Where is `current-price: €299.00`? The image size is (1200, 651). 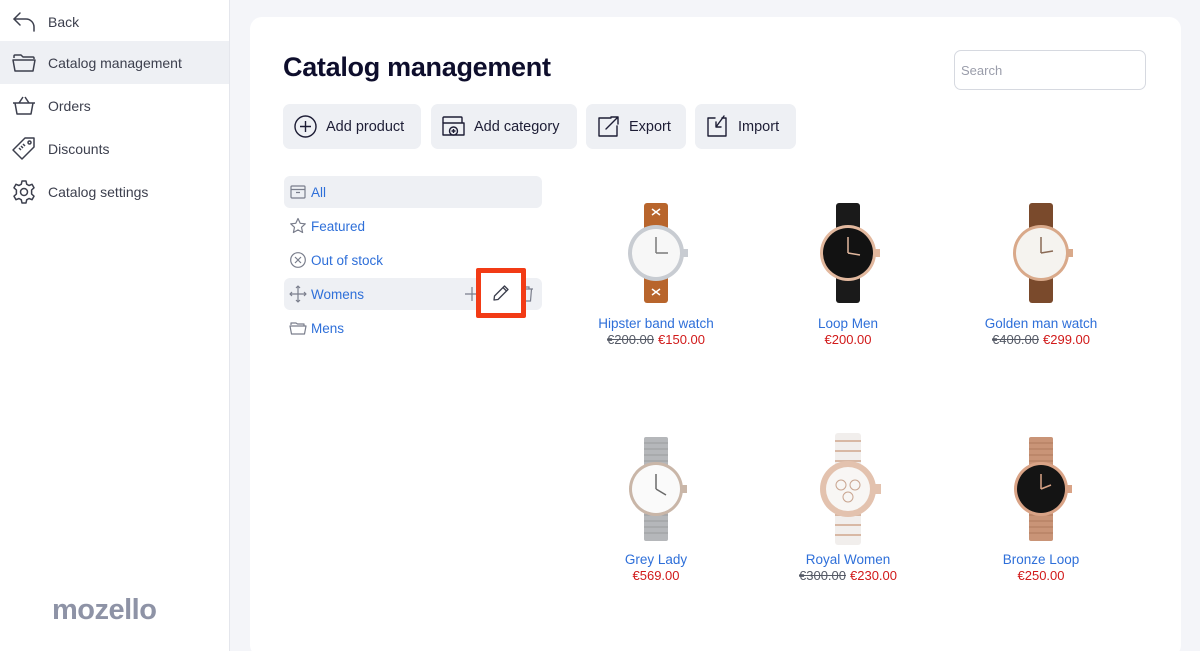 current-price: €299.00 is located at coordinates (1066, 339).